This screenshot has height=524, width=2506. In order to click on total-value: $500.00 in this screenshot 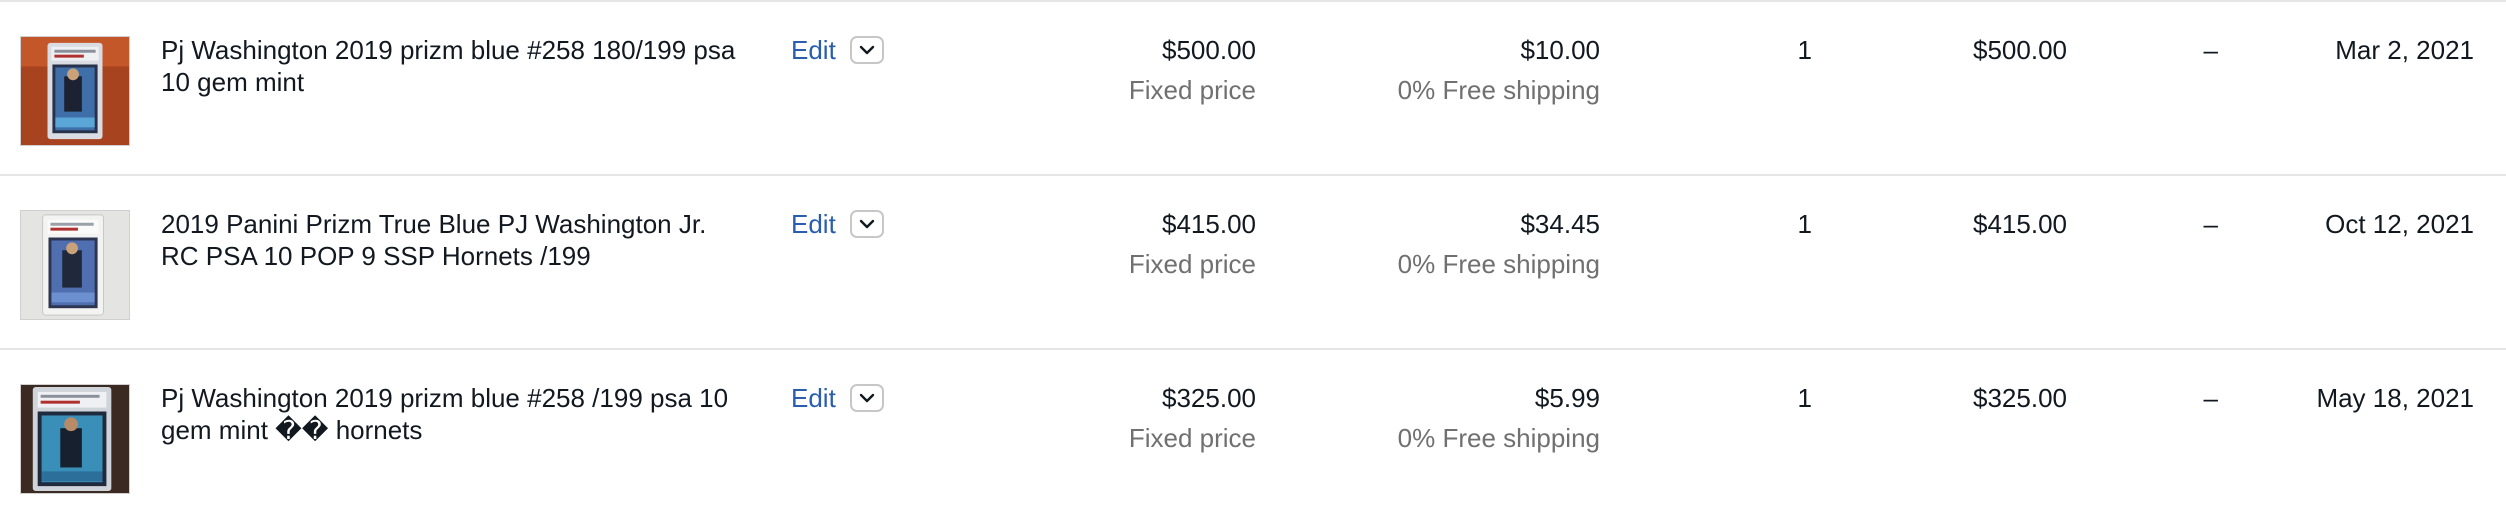, I will do `click(2020, 50)`.